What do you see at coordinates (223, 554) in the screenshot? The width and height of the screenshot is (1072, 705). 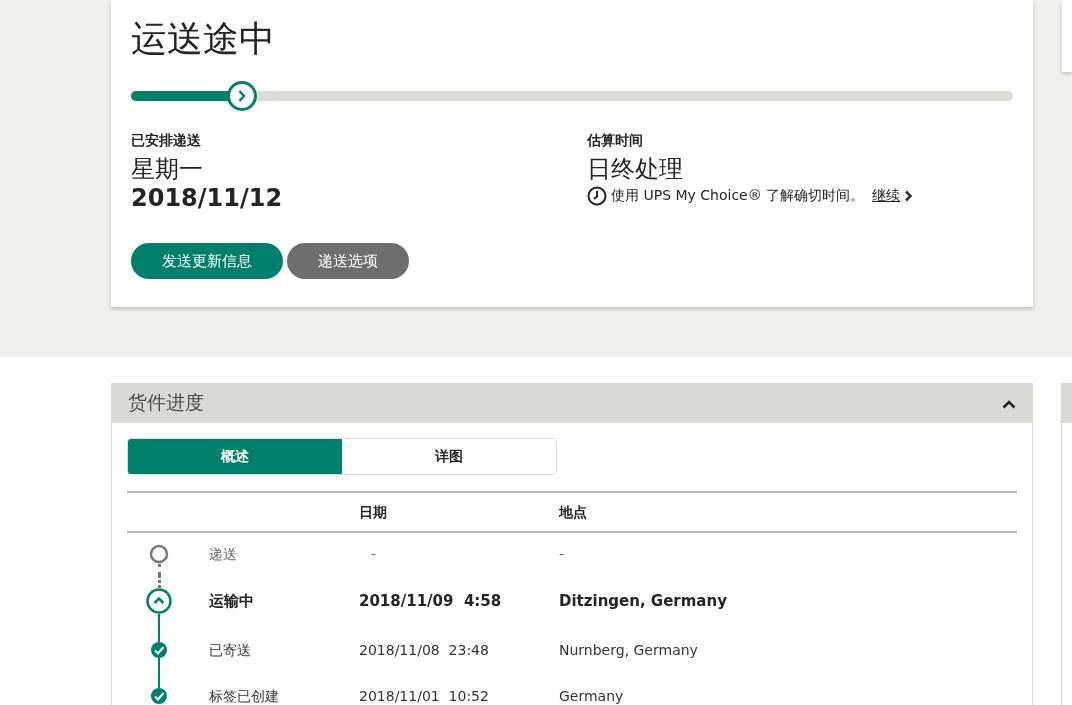 I see `event-status: 递送` at bounding box center [223, 554].